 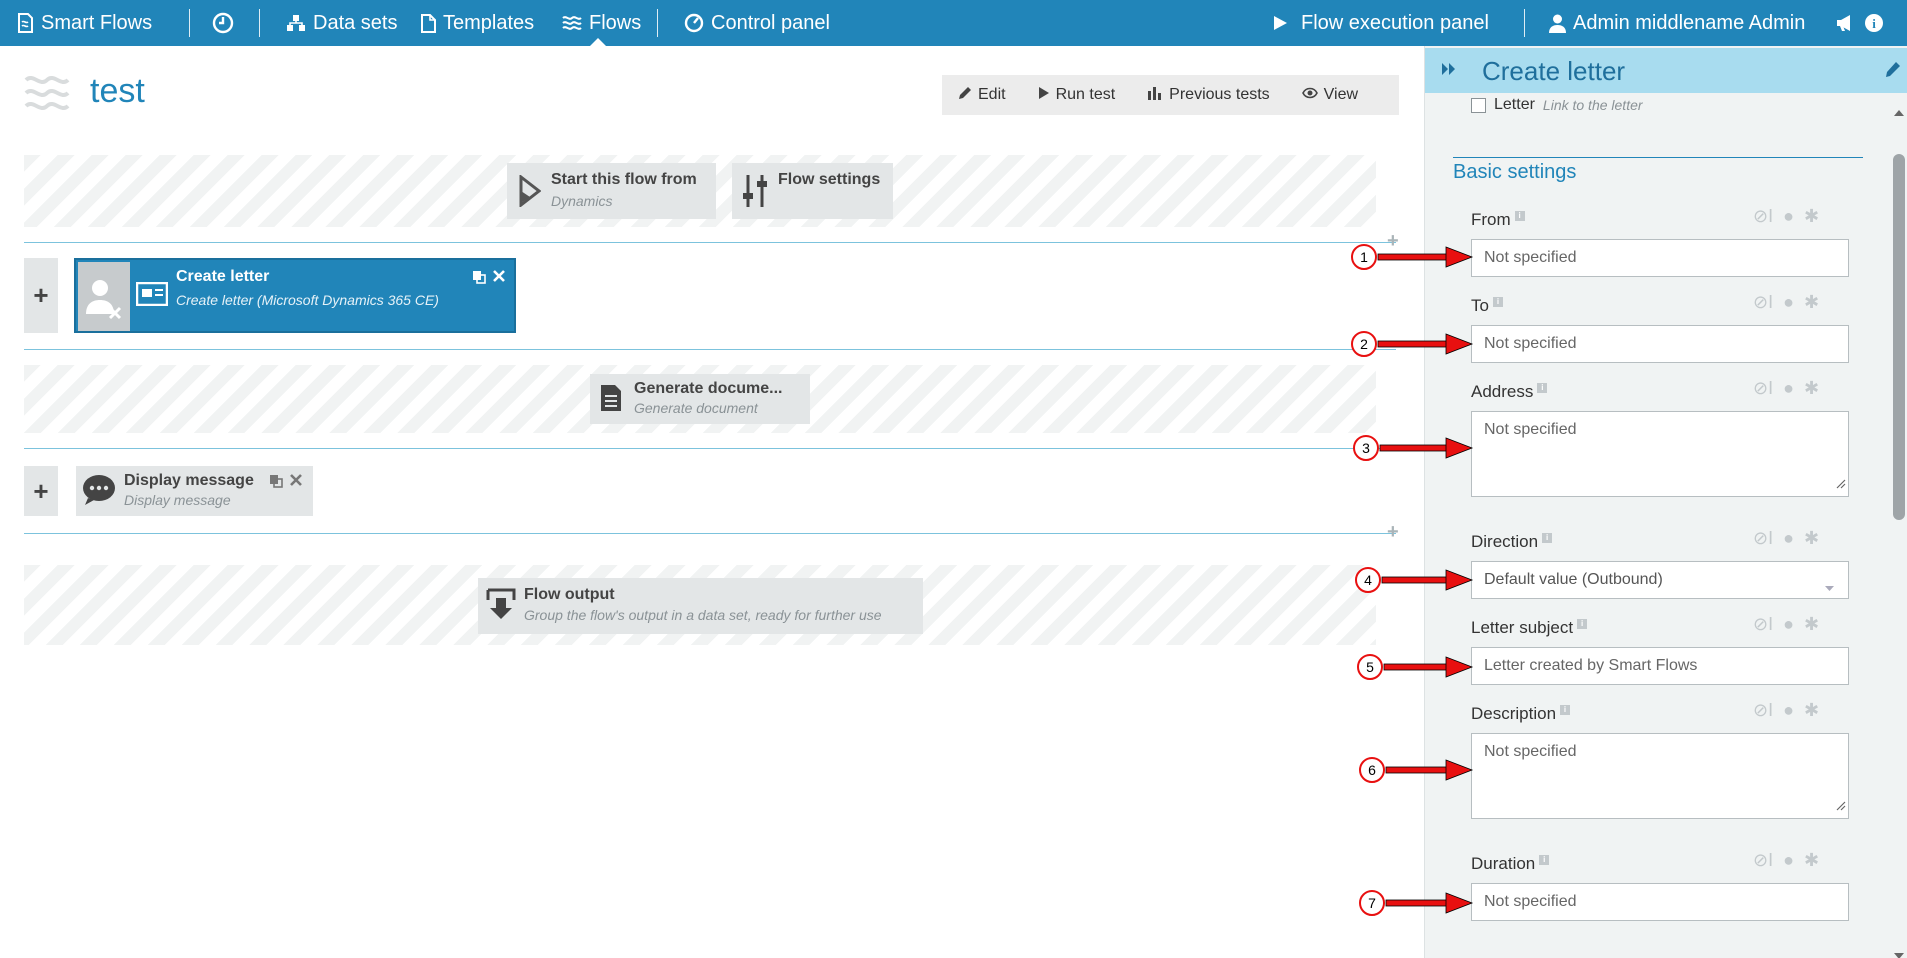 I want to click on annotation-arrow-3: 3, so click(x=1413, y=450).